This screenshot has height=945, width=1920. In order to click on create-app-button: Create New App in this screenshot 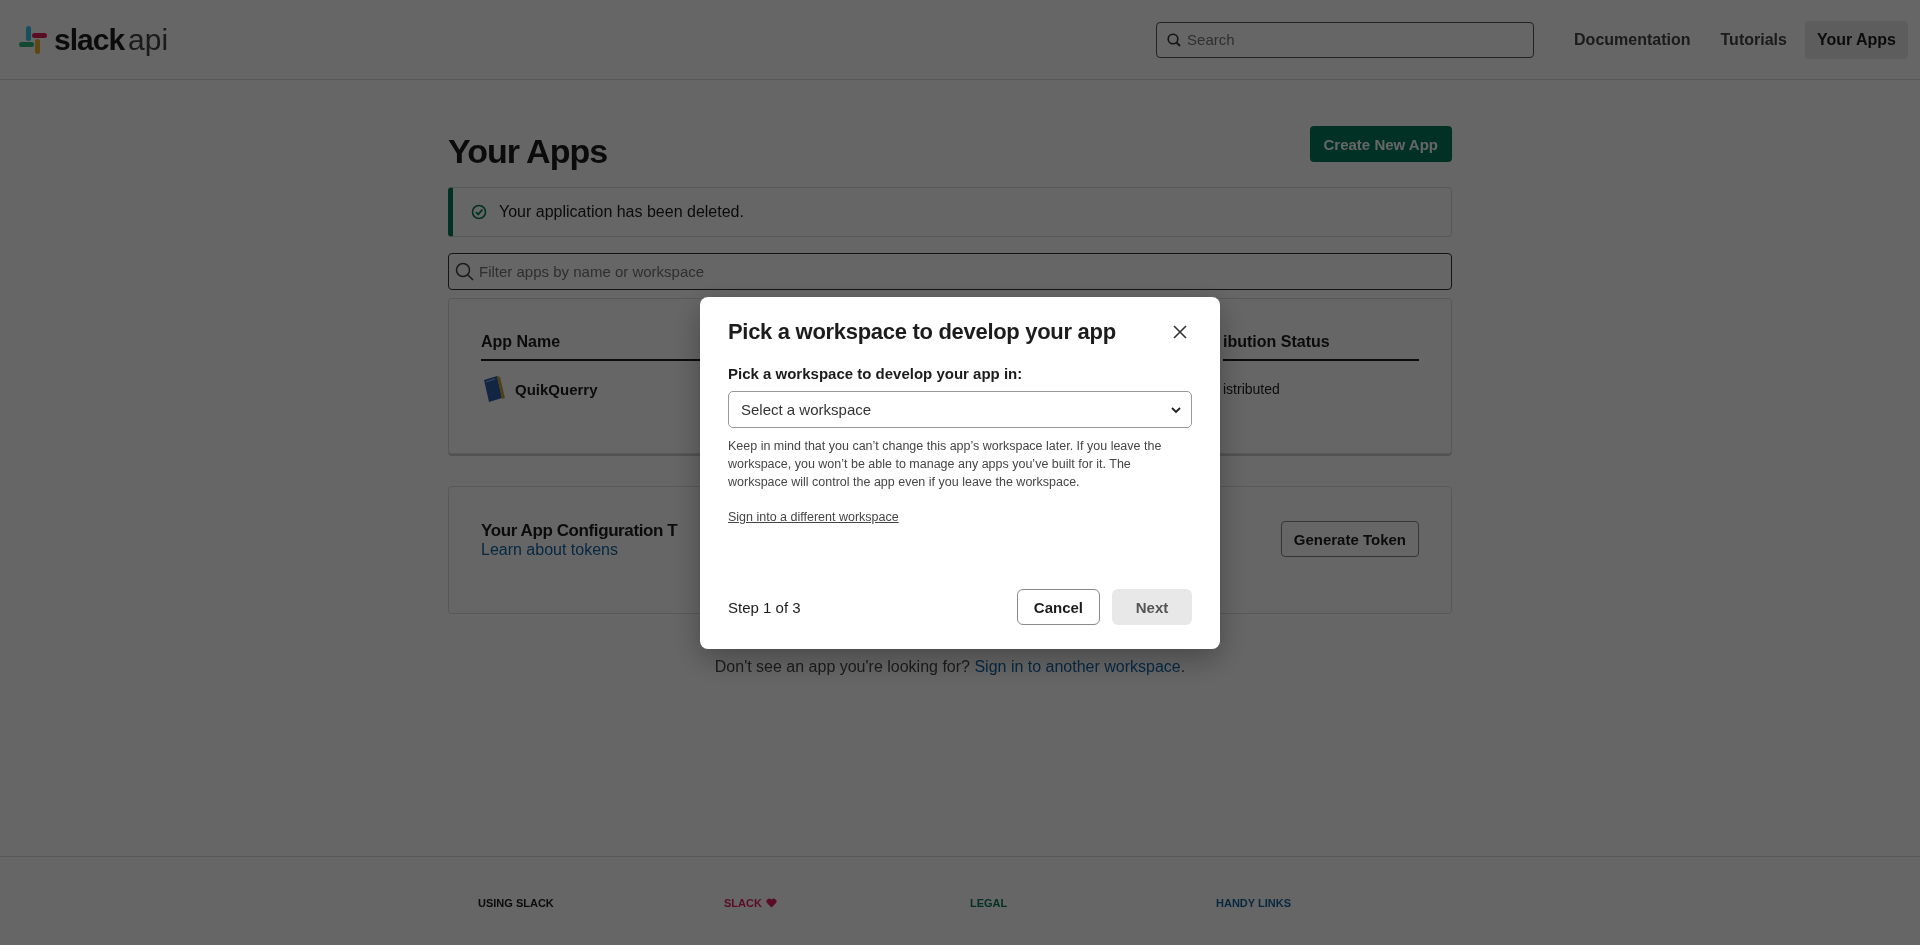, I will do `click(1380, 144)`.